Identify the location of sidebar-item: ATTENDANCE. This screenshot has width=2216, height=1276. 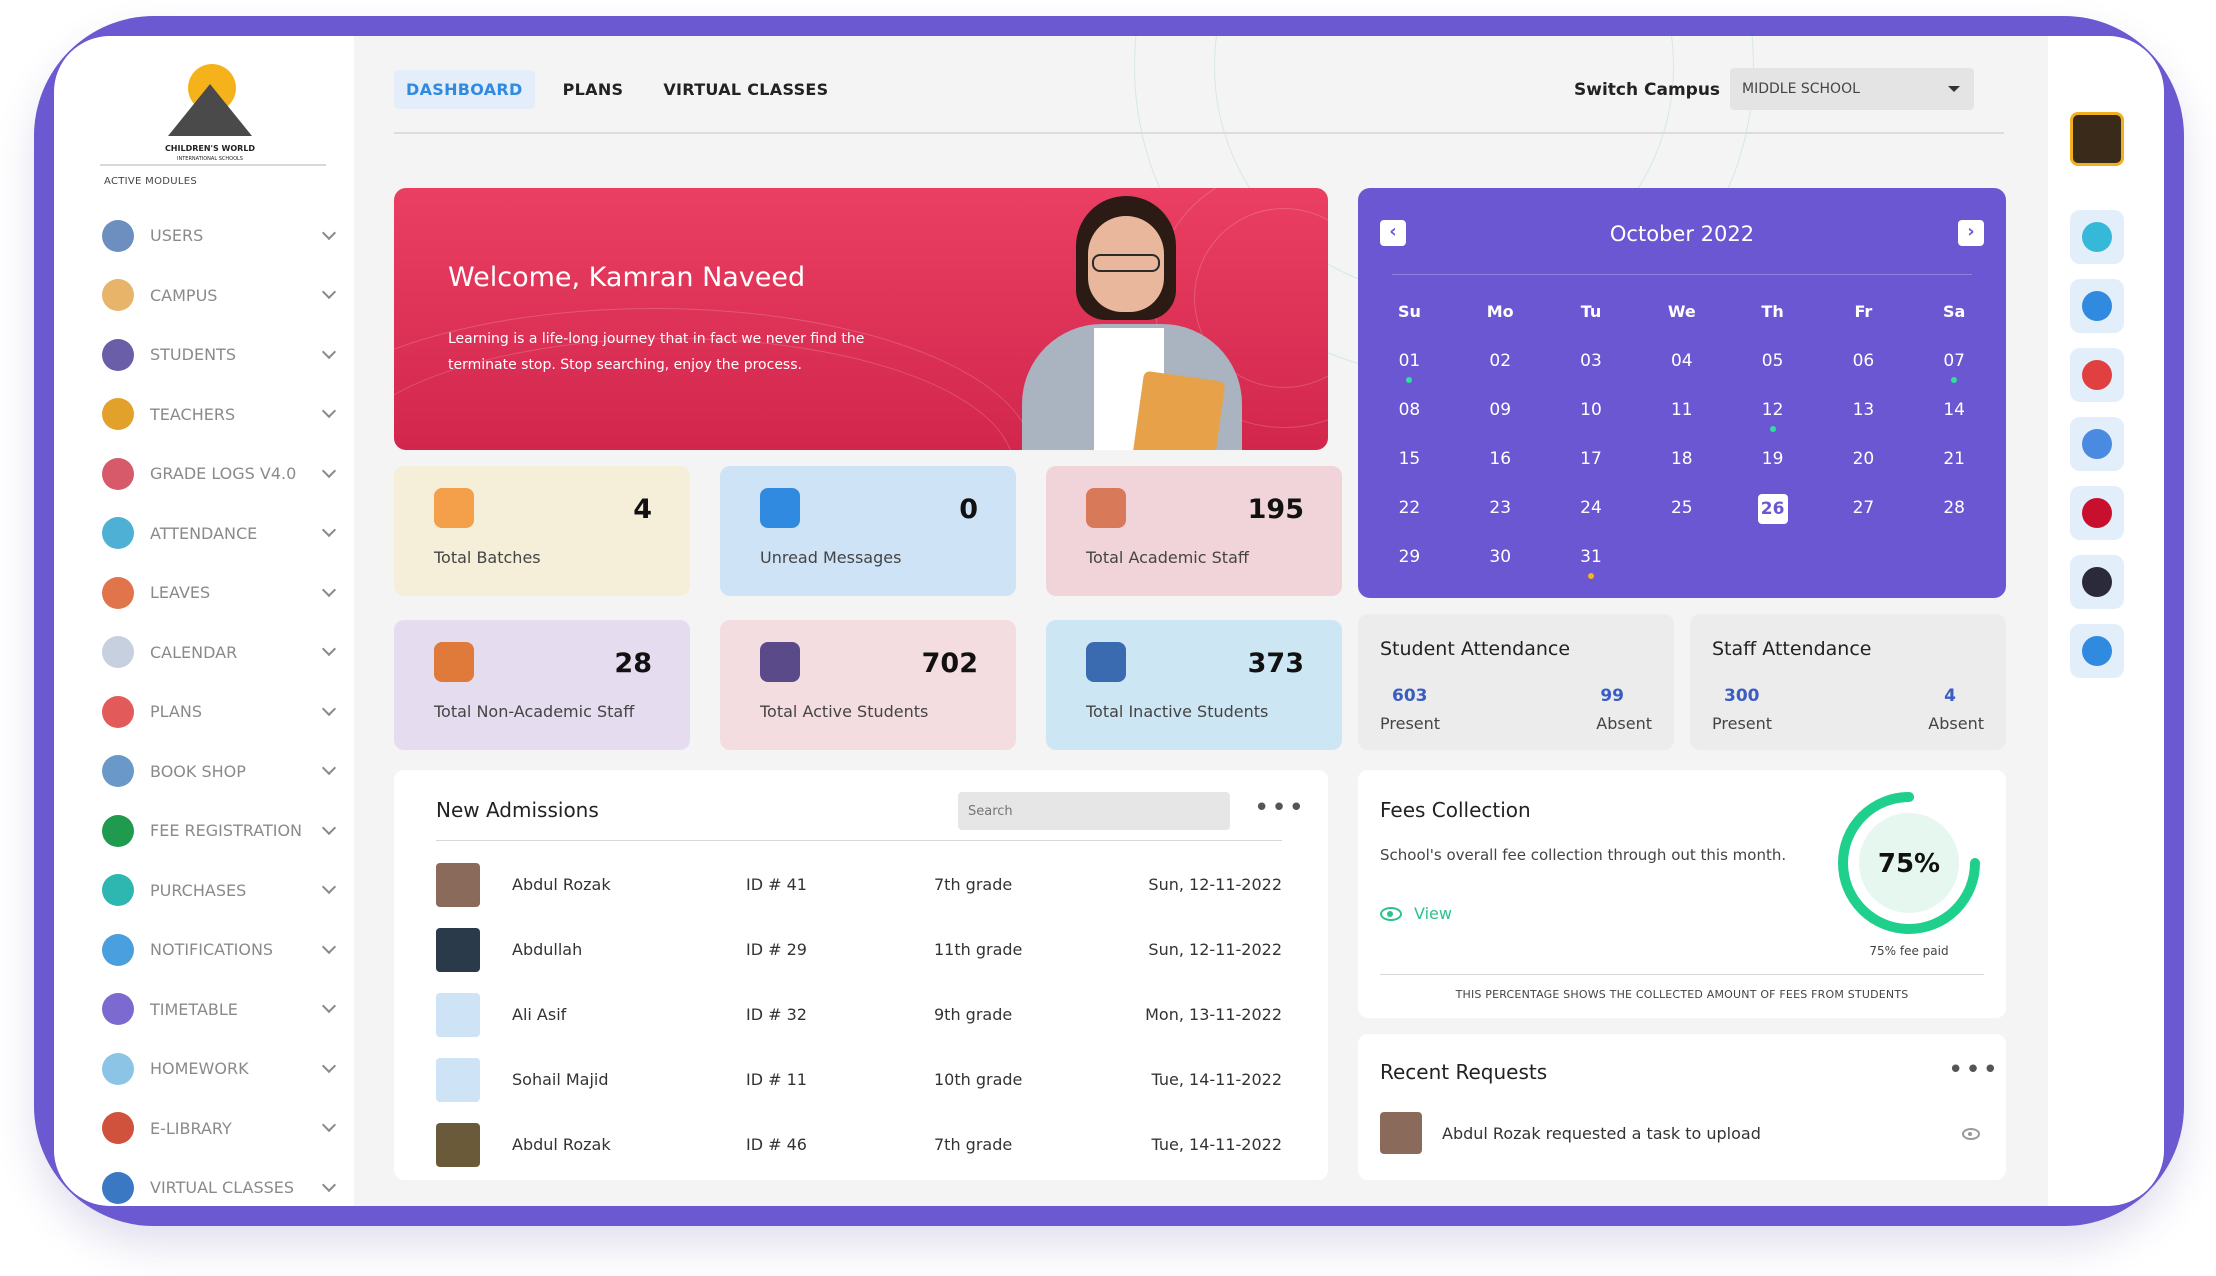
(222, 534).